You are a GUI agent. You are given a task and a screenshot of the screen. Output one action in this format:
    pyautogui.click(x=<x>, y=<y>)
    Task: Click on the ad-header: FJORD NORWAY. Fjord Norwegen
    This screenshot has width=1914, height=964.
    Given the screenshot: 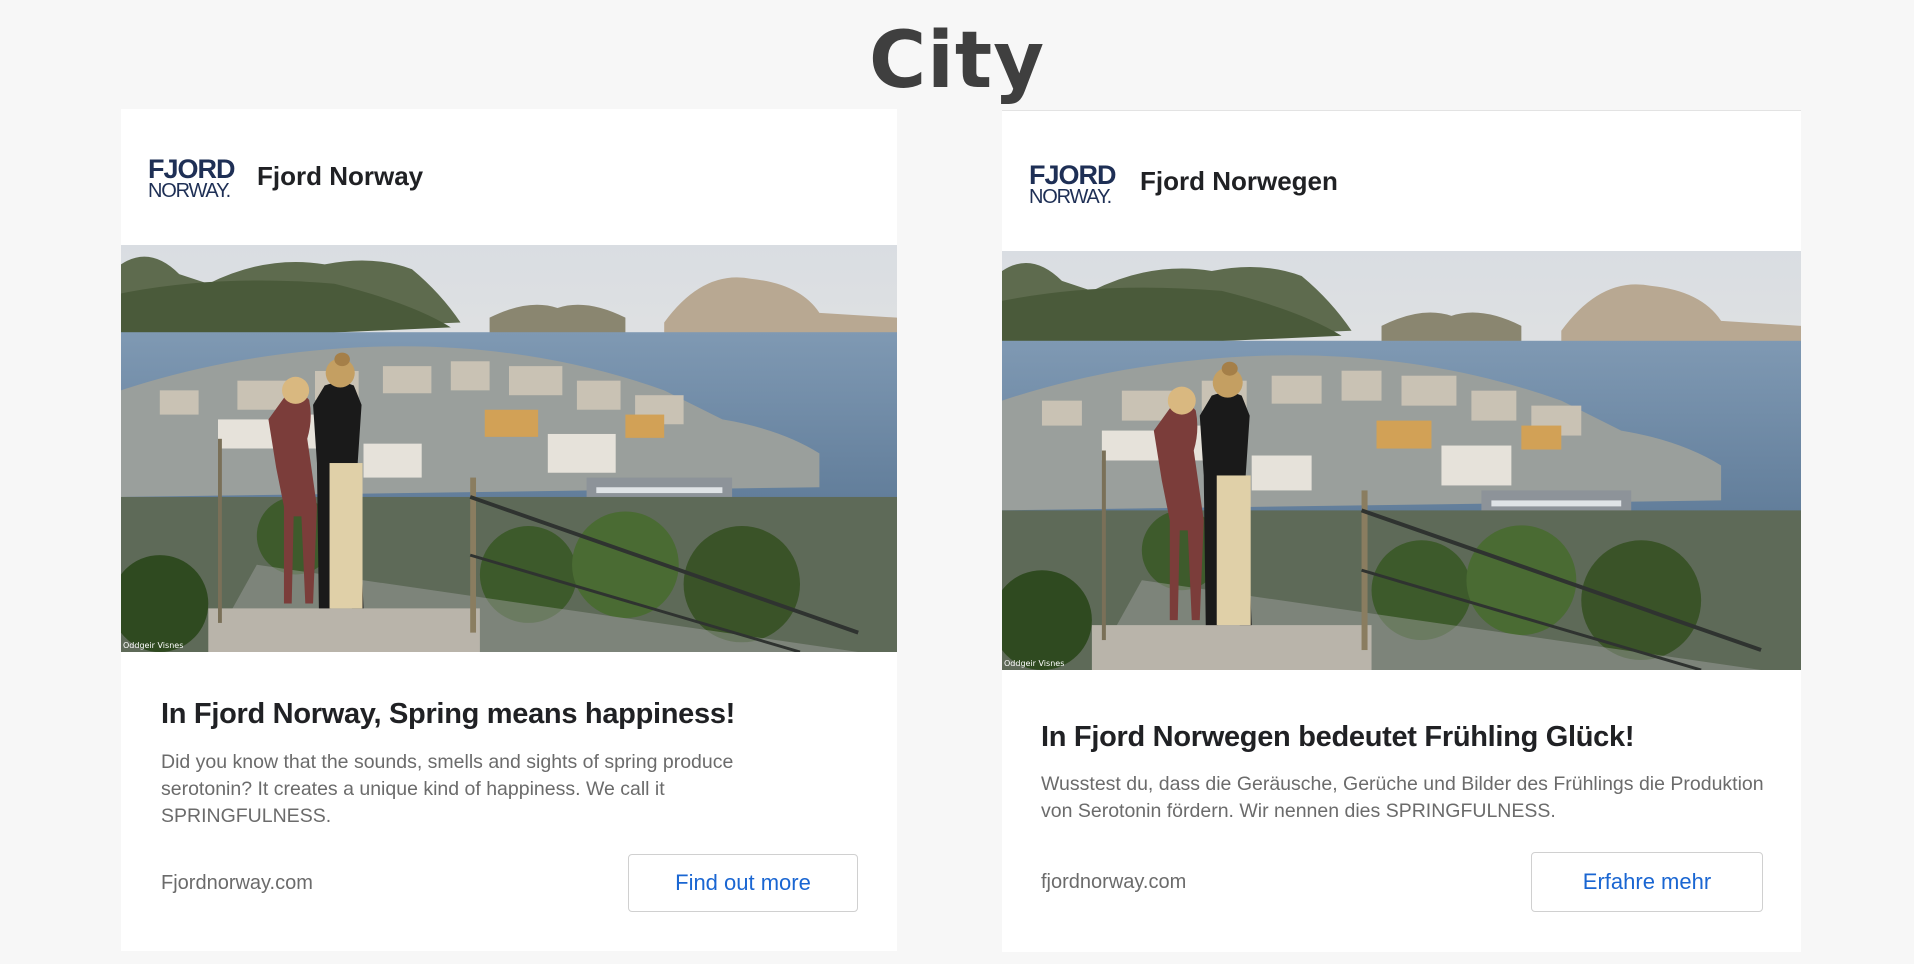 What is the action you would take?
    pyautogui.click(x=1401, y=181)
    